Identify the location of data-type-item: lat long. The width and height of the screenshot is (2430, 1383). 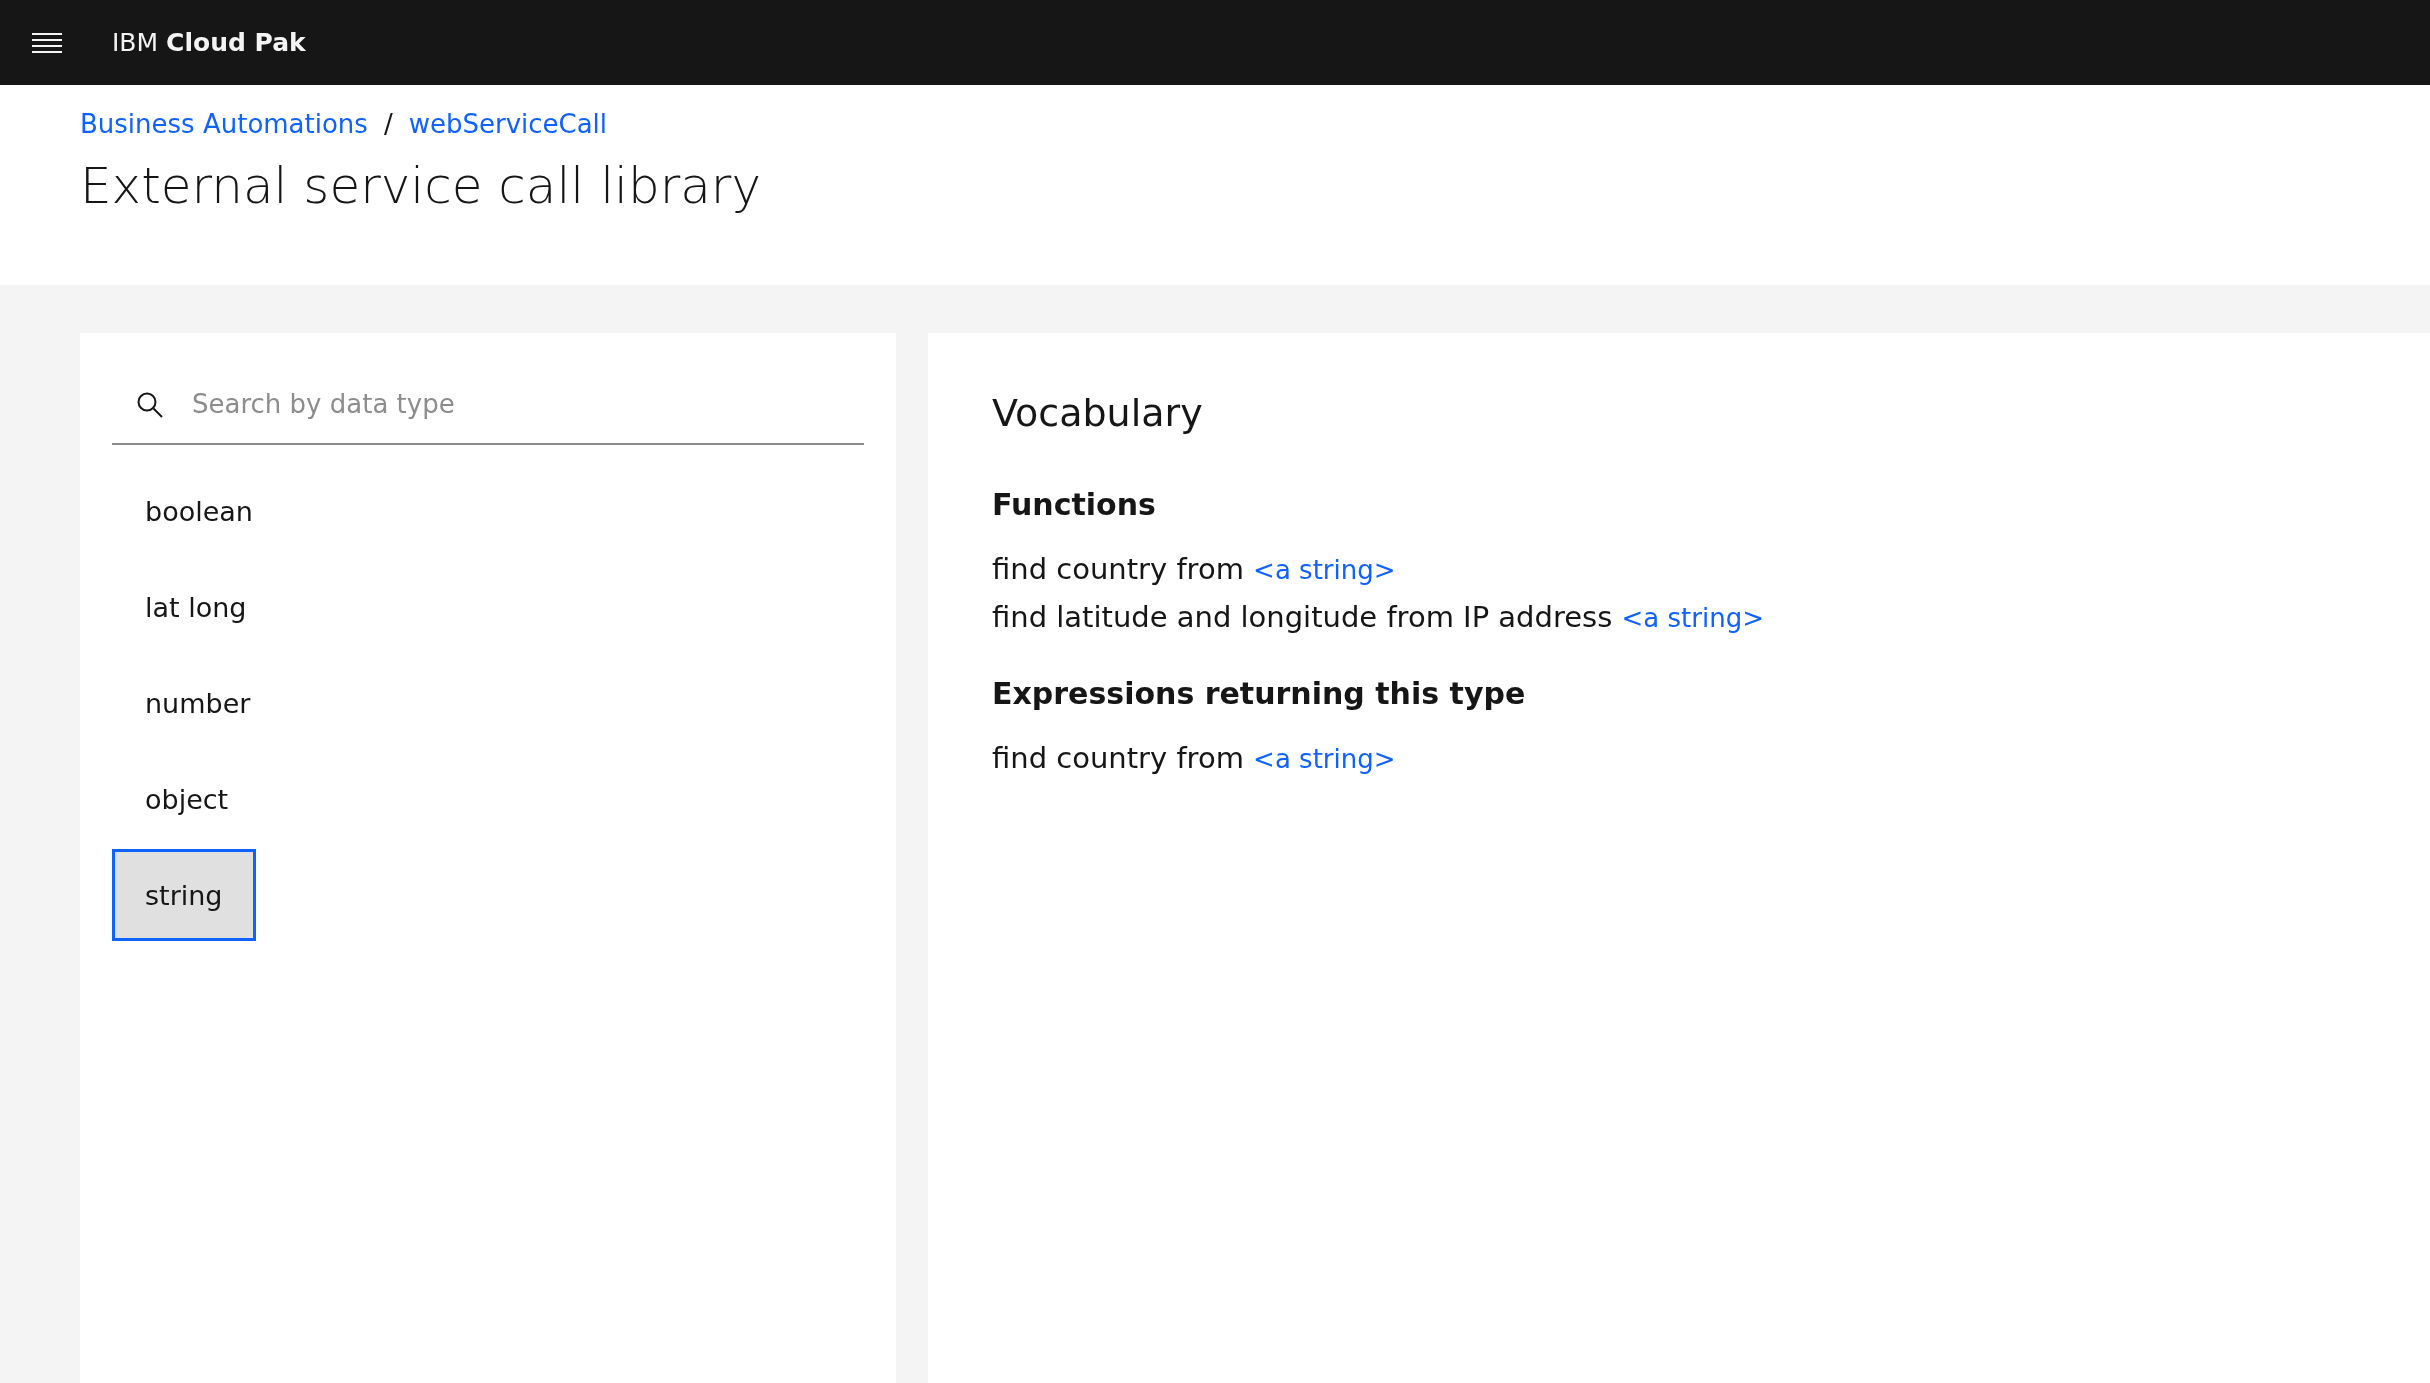
(196, 607).